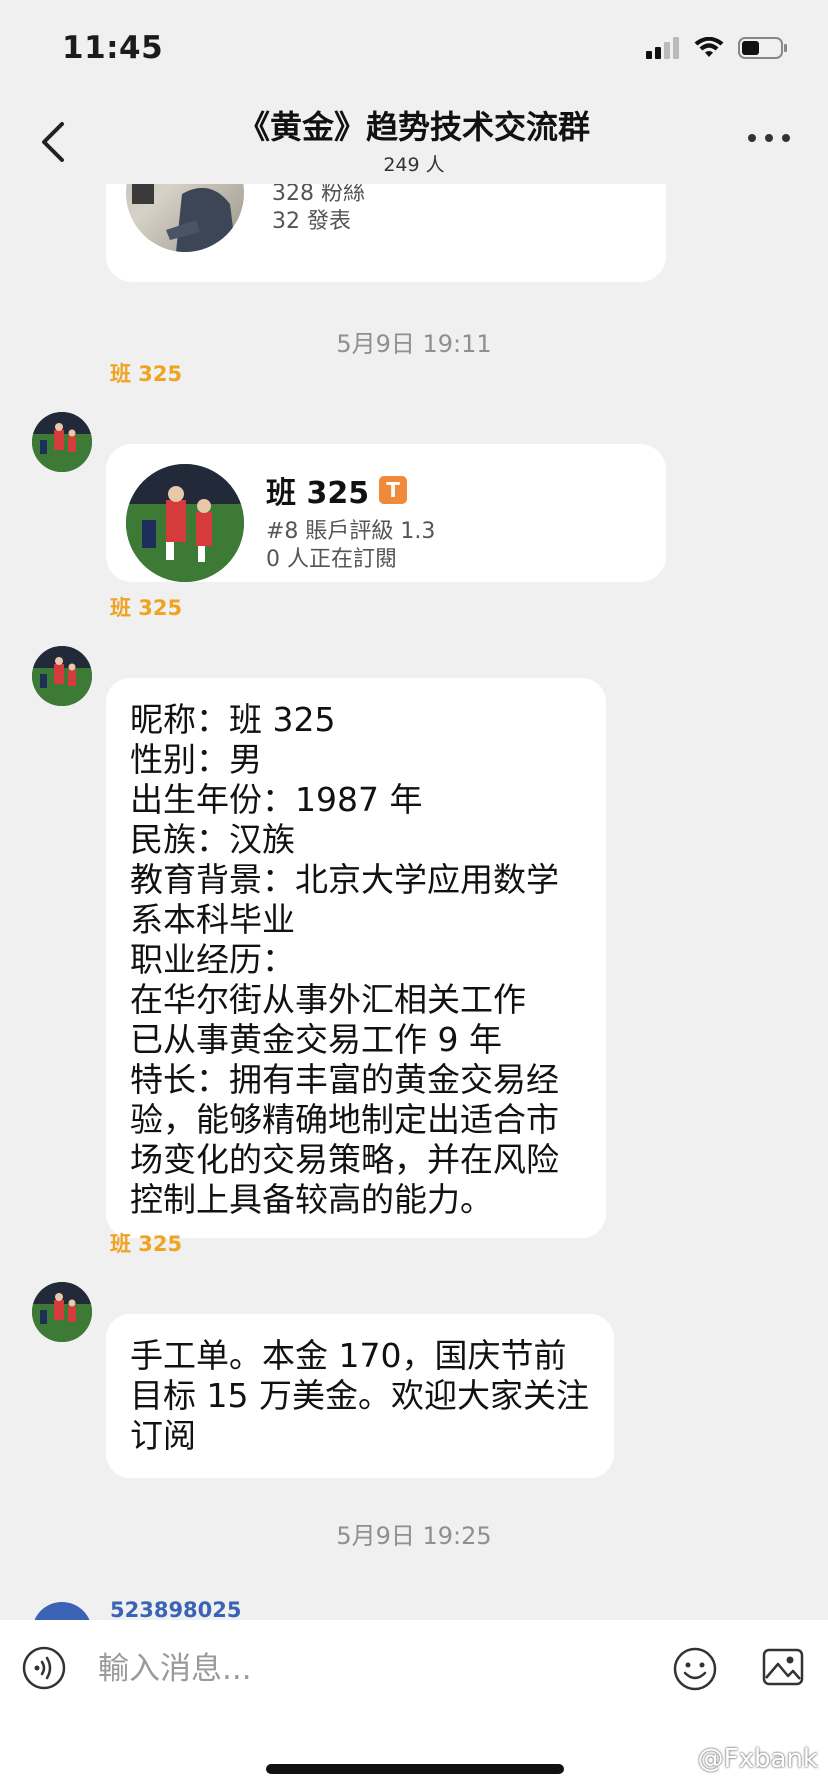  Describe the element at coordinates (414, 1536) in the screenshot. I see `timestamp-separator: 5月9日 19:25` at that location.